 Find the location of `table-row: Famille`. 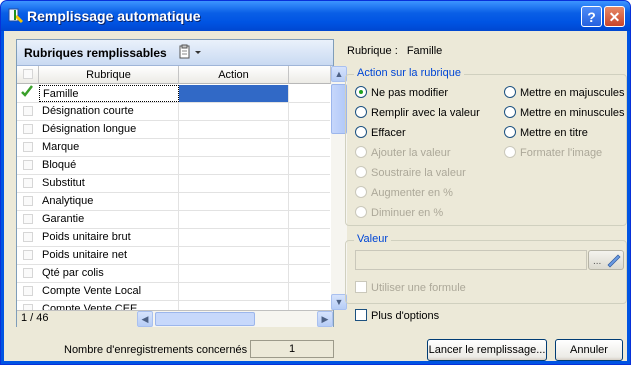

table-row: Famille is located at coordinates (173, 94).